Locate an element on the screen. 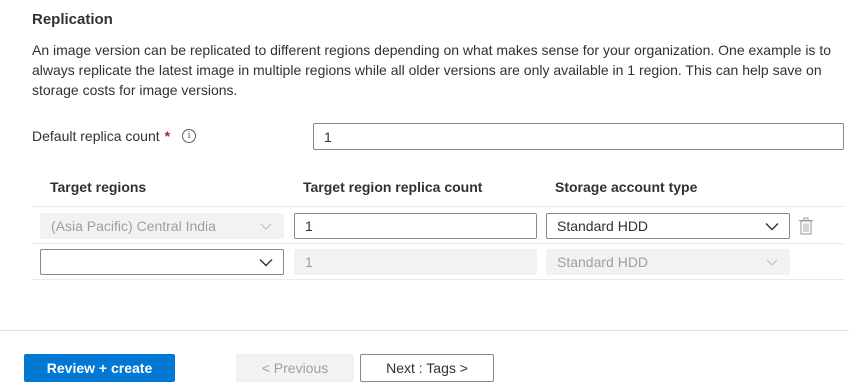 The width and height of the screenshot is (849, 386). footer-divider is located at coordinates (424, 330).